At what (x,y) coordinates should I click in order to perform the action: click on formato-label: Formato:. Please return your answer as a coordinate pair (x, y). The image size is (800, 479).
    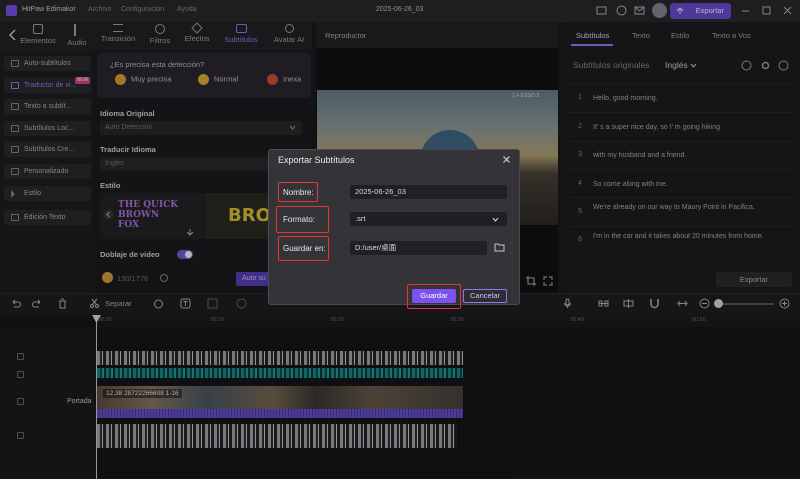
    Looking at the image, I should click on (299, 219).